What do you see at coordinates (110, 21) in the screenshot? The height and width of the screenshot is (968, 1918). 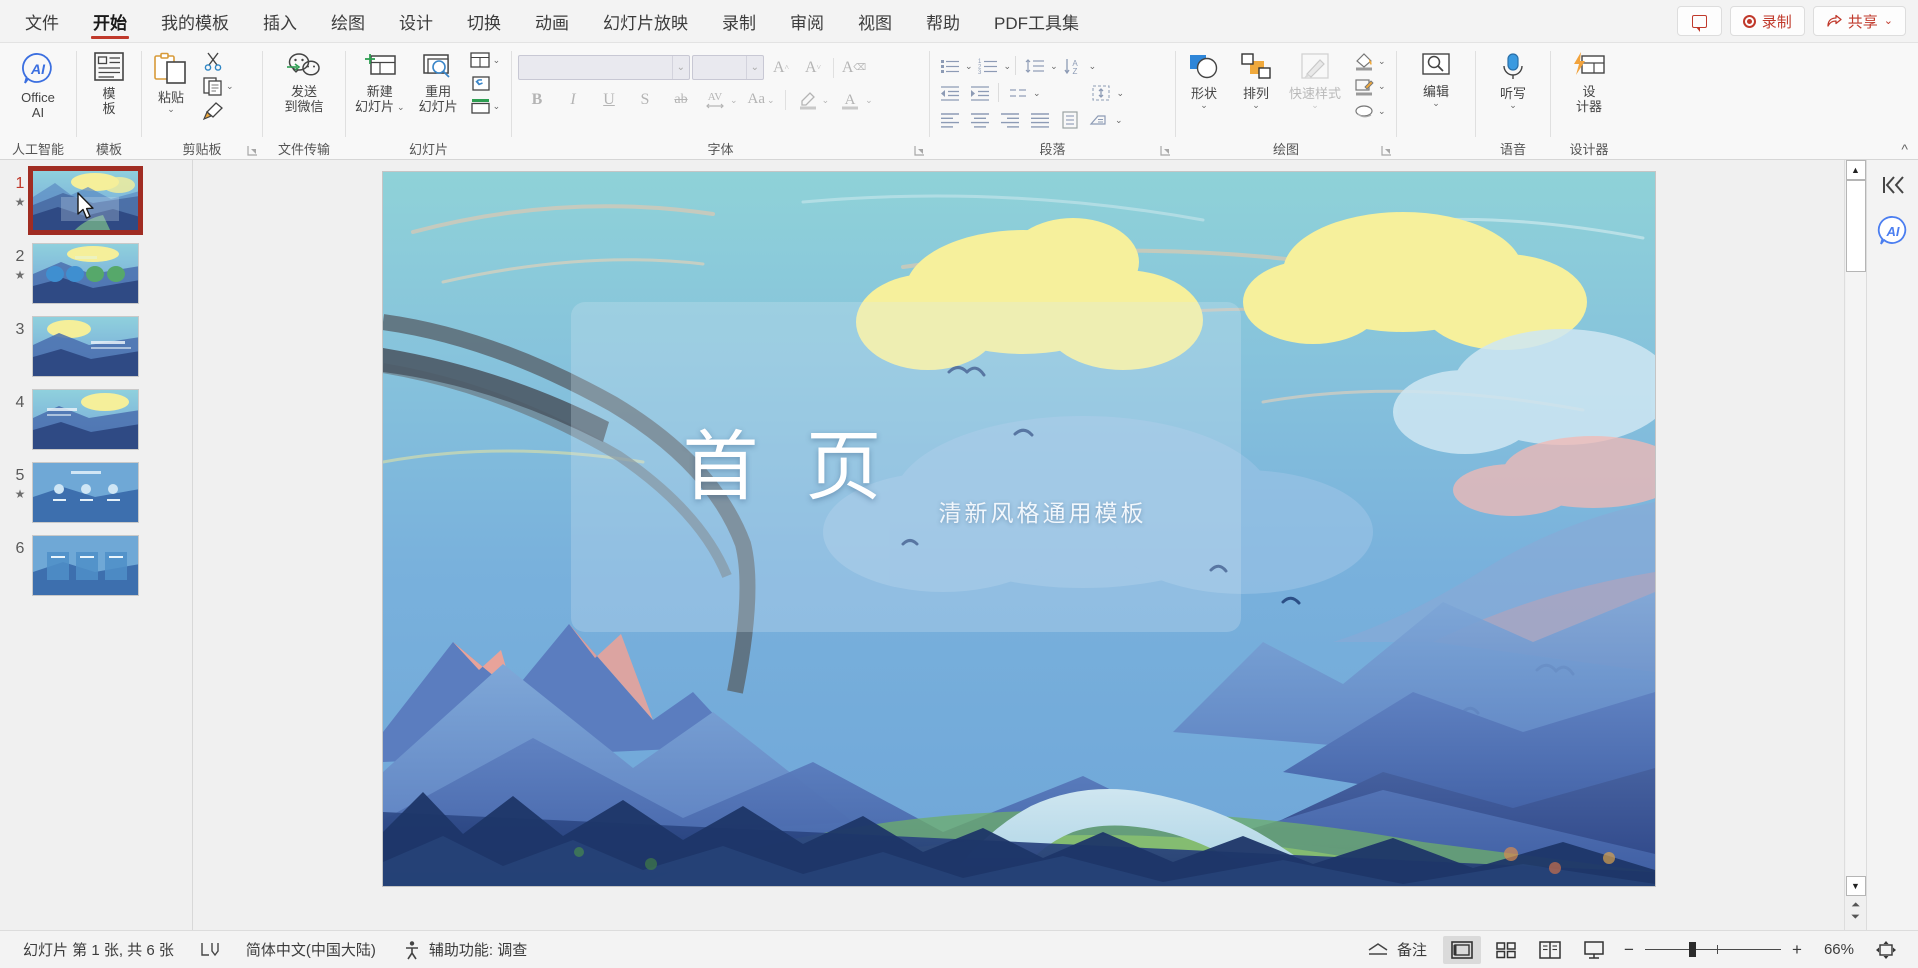 I see `tab-home: 开始` at bounding box center [110, 21].